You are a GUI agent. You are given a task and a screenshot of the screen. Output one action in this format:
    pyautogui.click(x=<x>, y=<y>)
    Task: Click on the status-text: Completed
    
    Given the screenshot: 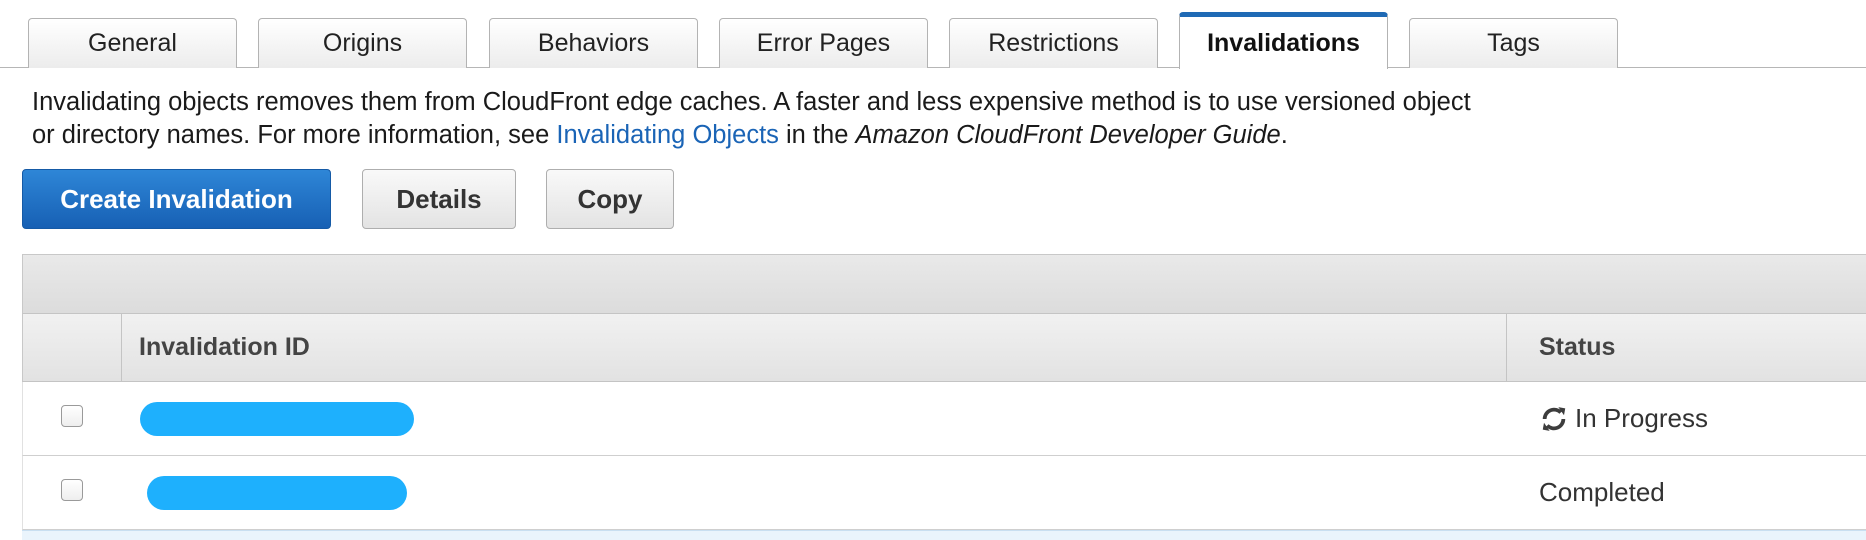 What is the action you would take?
    pyautogui.click(x=1602, y=492)
    